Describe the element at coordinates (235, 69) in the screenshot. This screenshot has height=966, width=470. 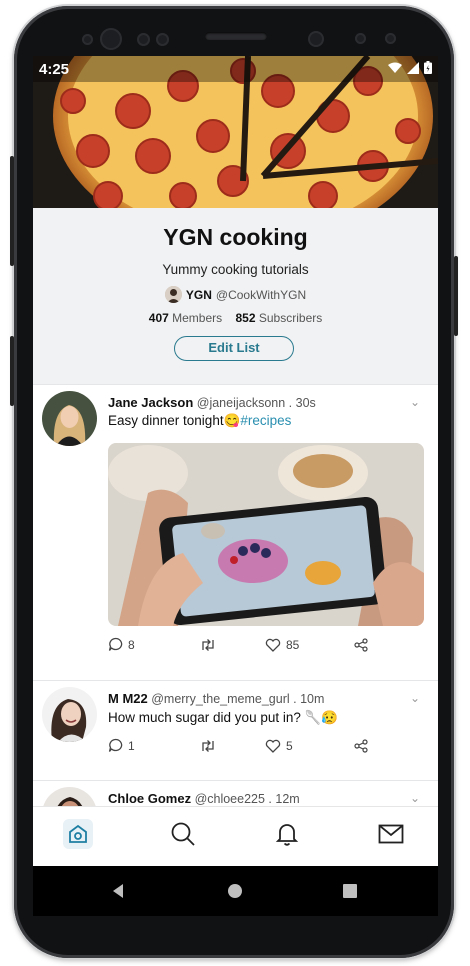
I see `status-bar: 4:25` at that location.